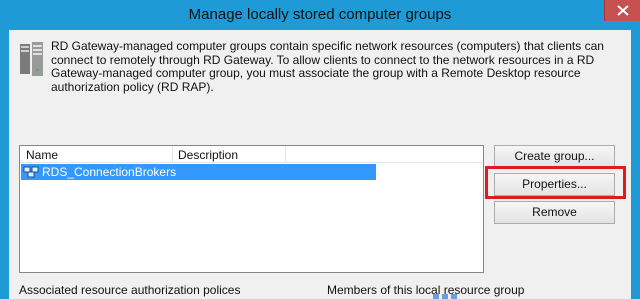 The width and height of the screenshot is (640, 299). What do you see at coordinates (31, 172) in the screenshot?
I see `computer-group-icon` at bounding box center [31, 172].